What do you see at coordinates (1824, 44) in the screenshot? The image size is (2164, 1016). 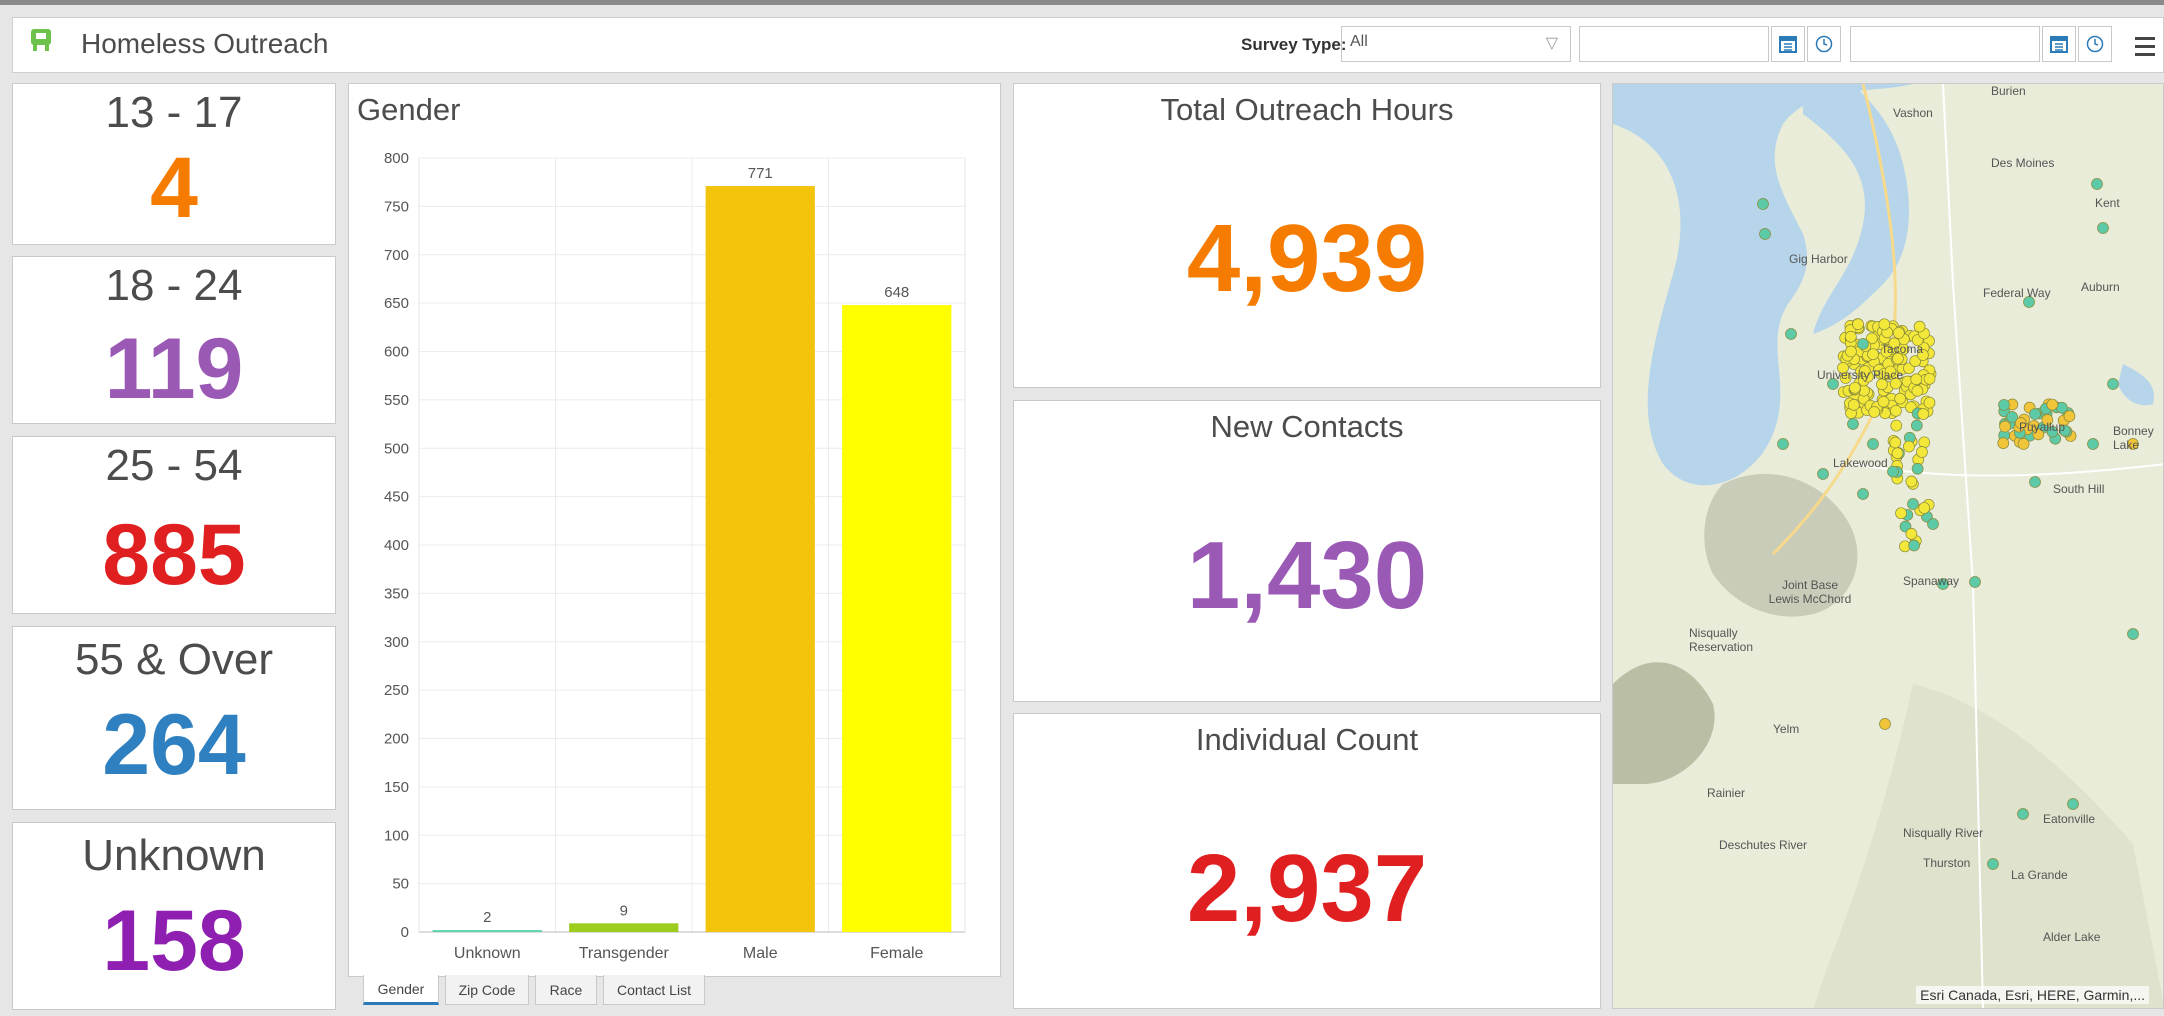 I see `start-time-button` at bounding box center [1824, 44].